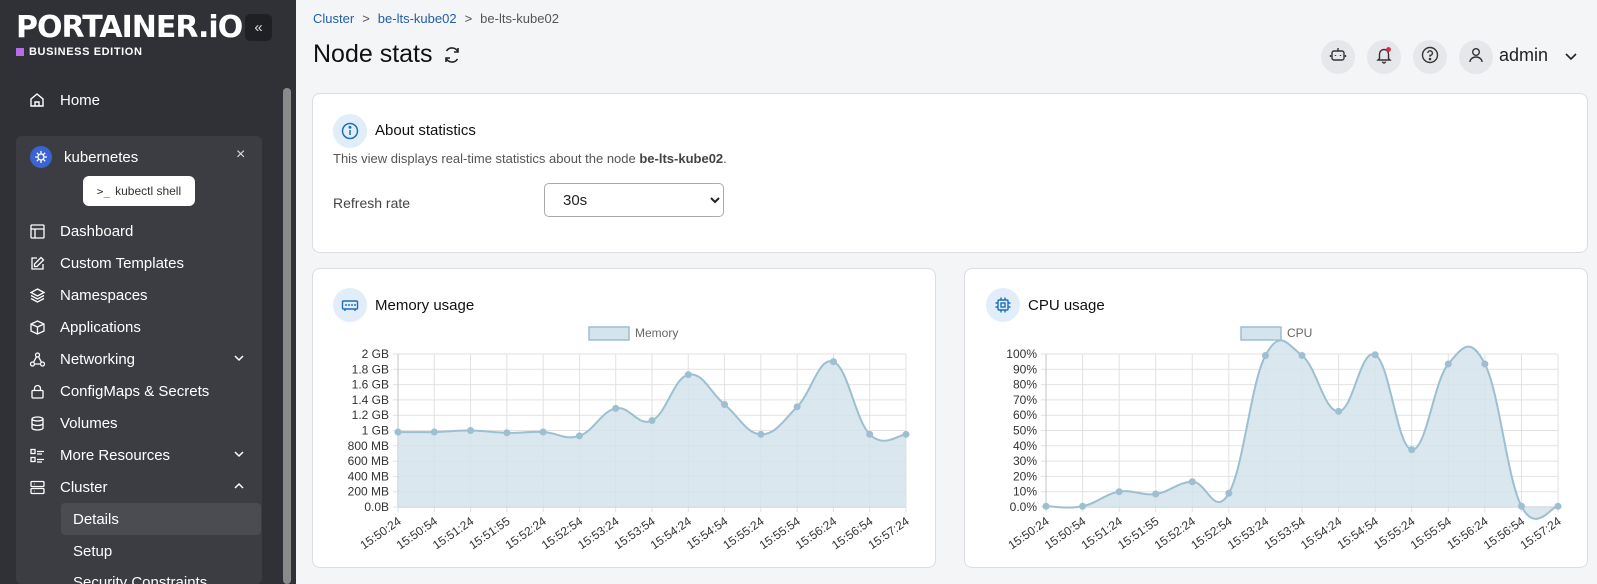  I want to click on brand-name: PORTAINER.iO, so click(129, 27).